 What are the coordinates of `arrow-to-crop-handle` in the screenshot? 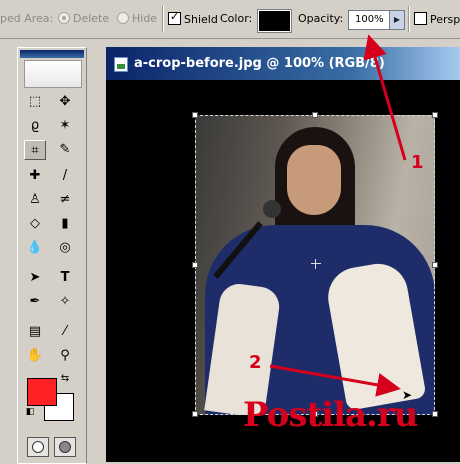 It's located at (335, 380).